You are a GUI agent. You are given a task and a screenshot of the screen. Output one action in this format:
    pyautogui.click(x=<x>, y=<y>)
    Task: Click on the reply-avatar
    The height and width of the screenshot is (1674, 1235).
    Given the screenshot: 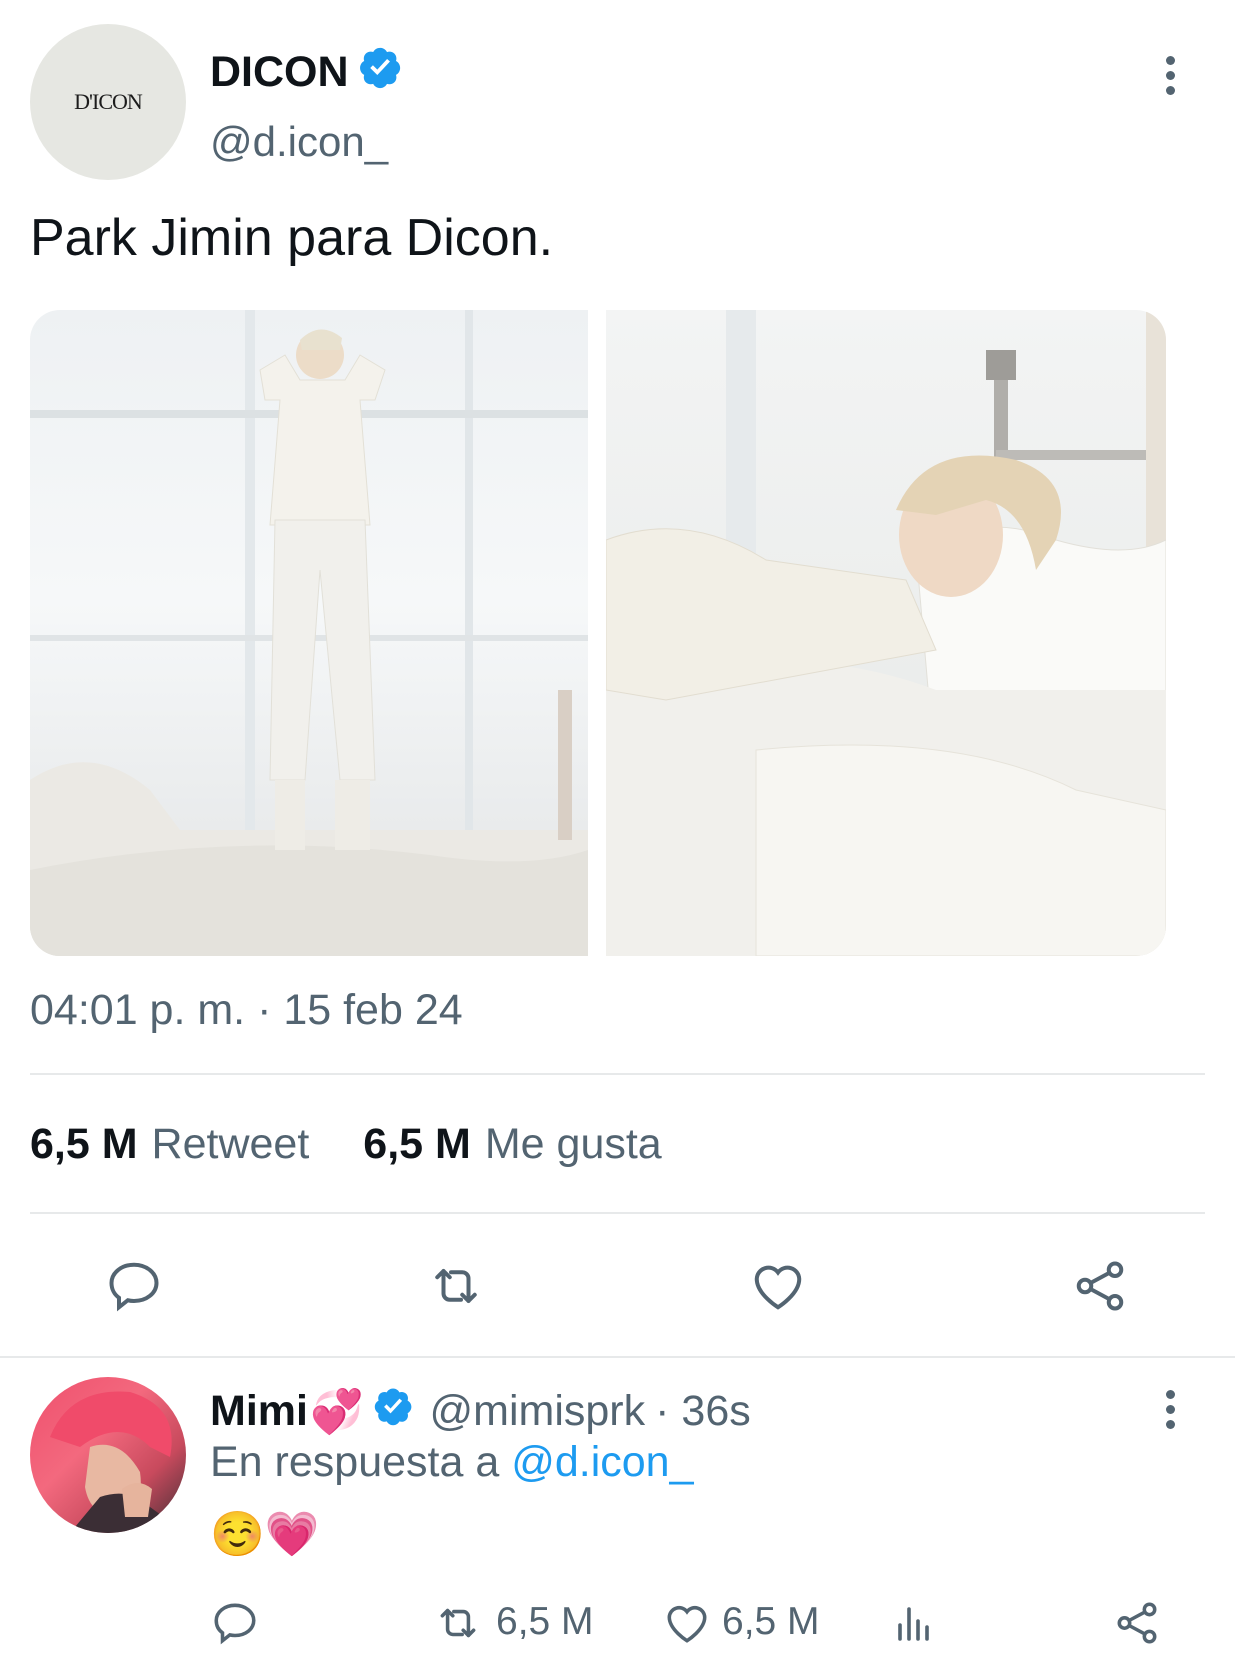 What is the action you would take?
    pyautogui.click(x=108, y=1455)
    